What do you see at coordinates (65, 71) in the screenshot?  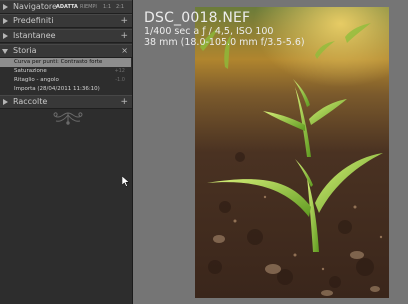 I see `history-item: Saturazione +12` at bounding box center [65, 71].